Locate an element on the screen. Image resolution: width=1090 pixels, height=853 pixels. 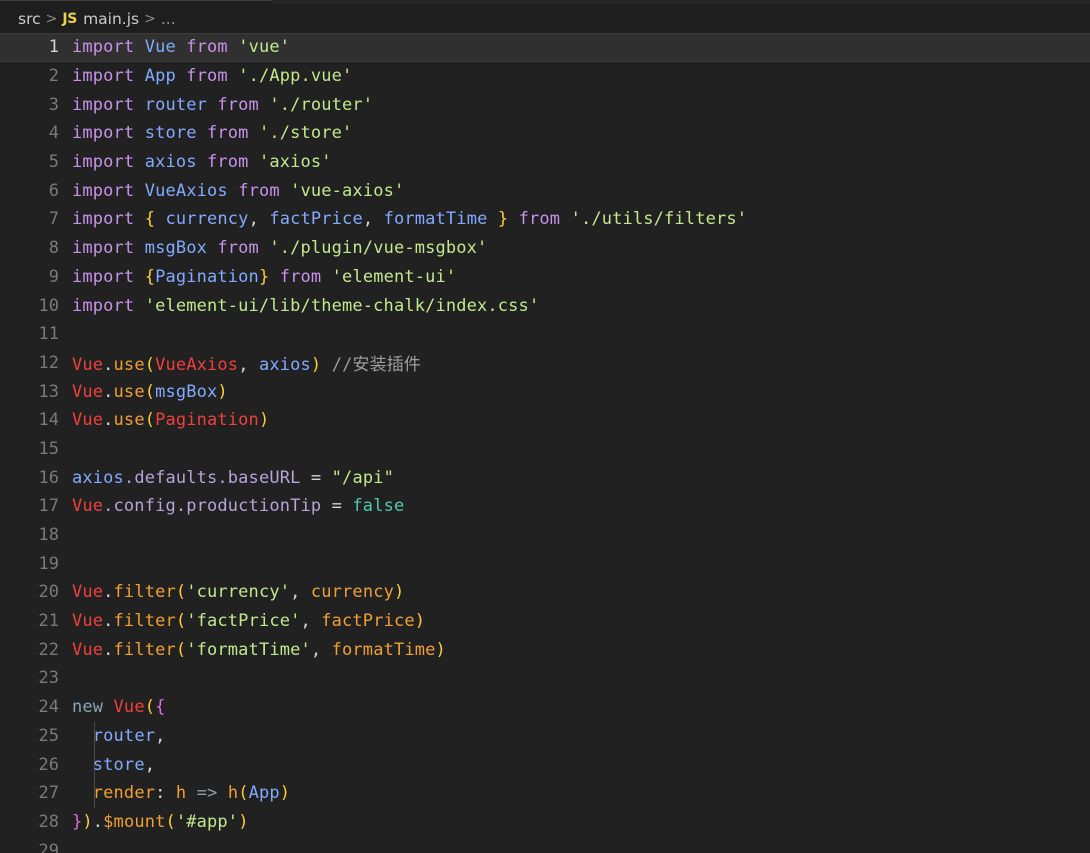
line-content: import axios from 'axios' is located at coordinates (581, 162).